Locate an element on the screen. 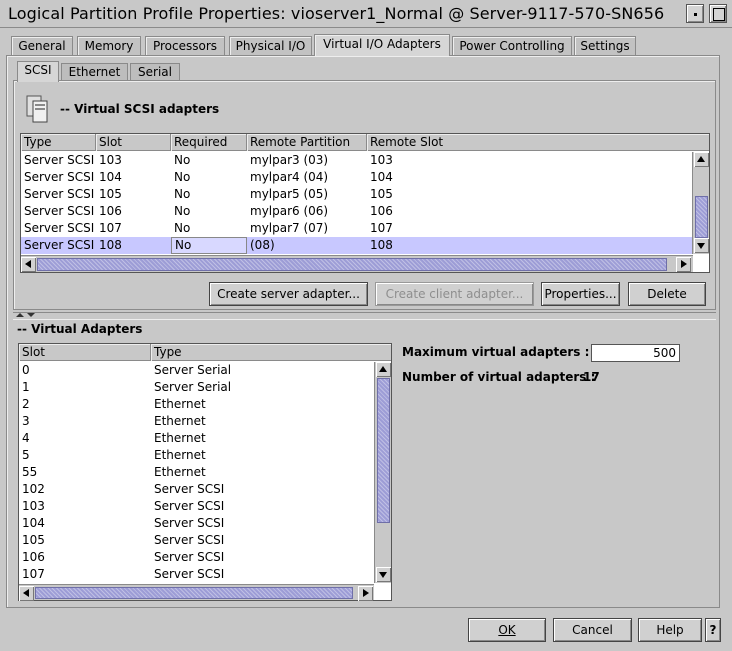 The image size is (732, 651). table-cell: 104 is located at coordinates (110, 177).